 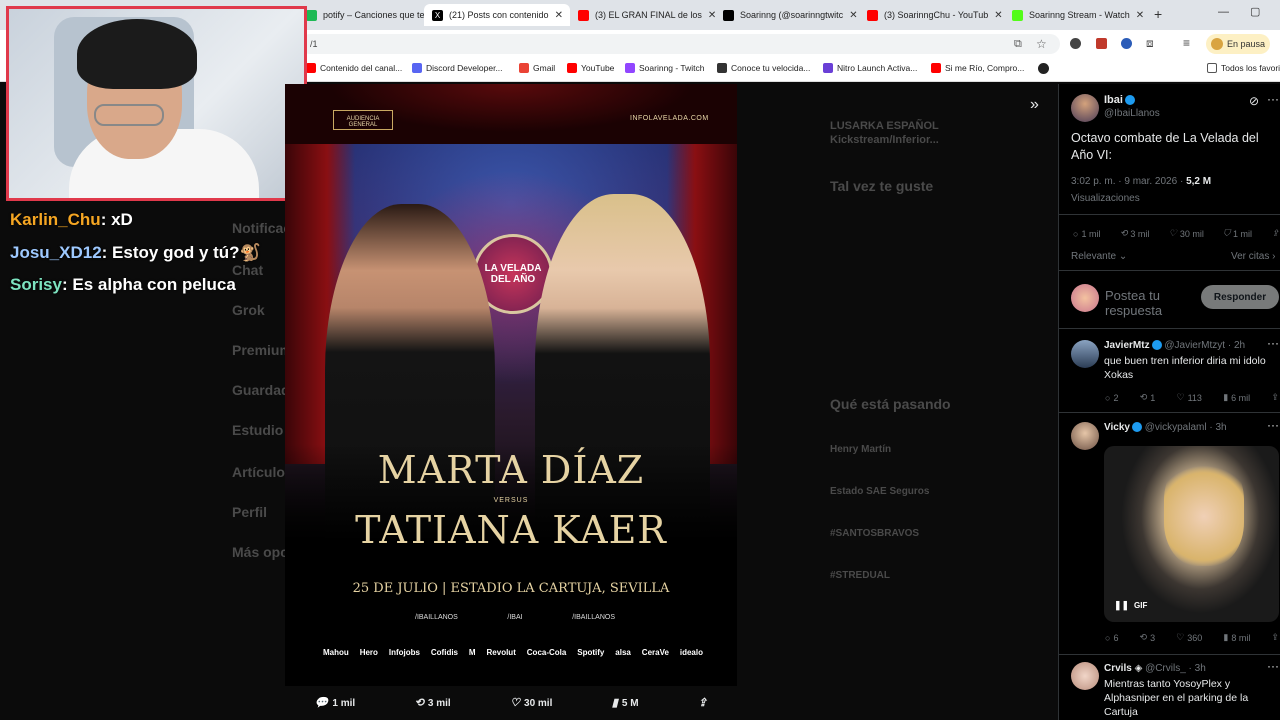 I want to click on chat-username: Sorisy, so click(x=36, y=284).